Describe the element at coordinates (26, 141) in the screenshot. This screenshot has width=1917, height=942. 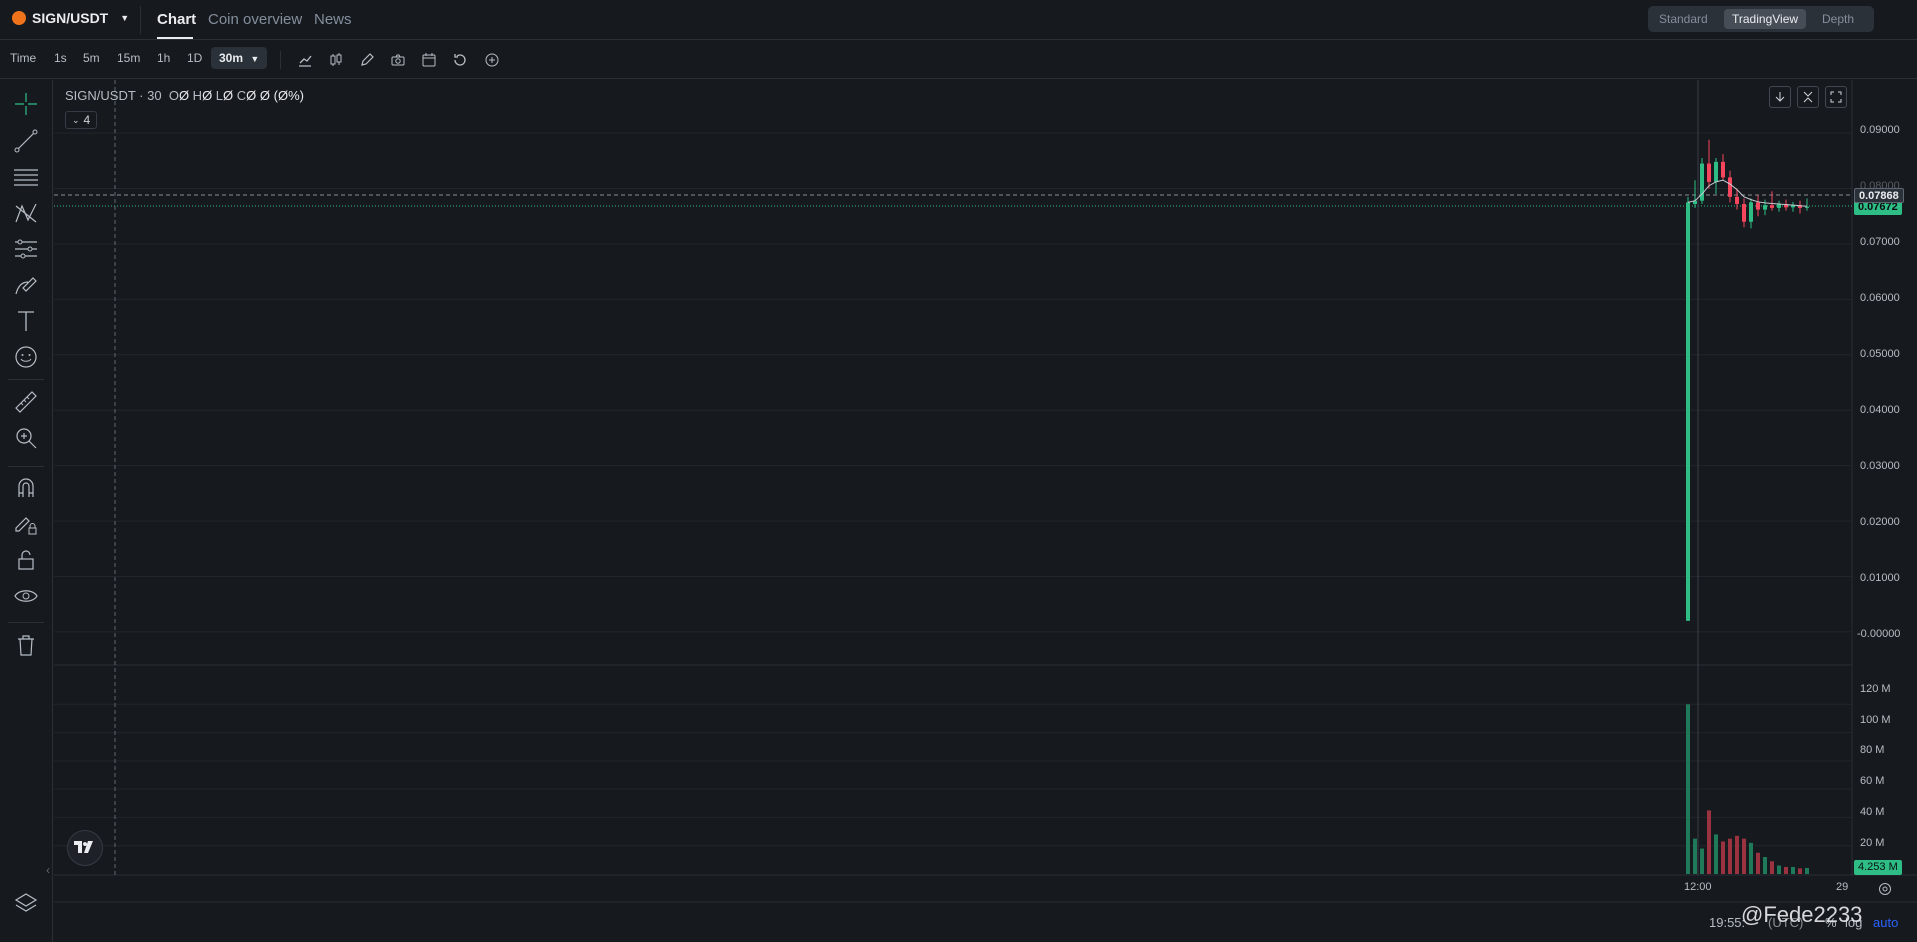
I see `trend-line-icon` at that location.